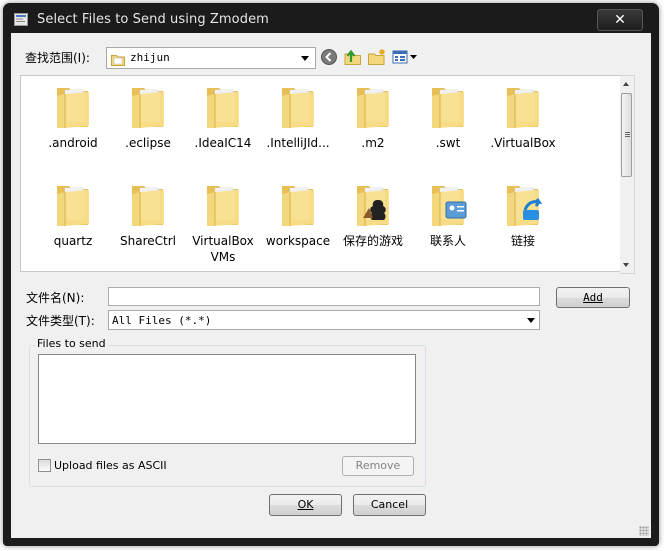 The image size is (664, 551). Describe the element at coordinates (73, 143) in the screenshot. I see `file-item-label: .android` at that location.